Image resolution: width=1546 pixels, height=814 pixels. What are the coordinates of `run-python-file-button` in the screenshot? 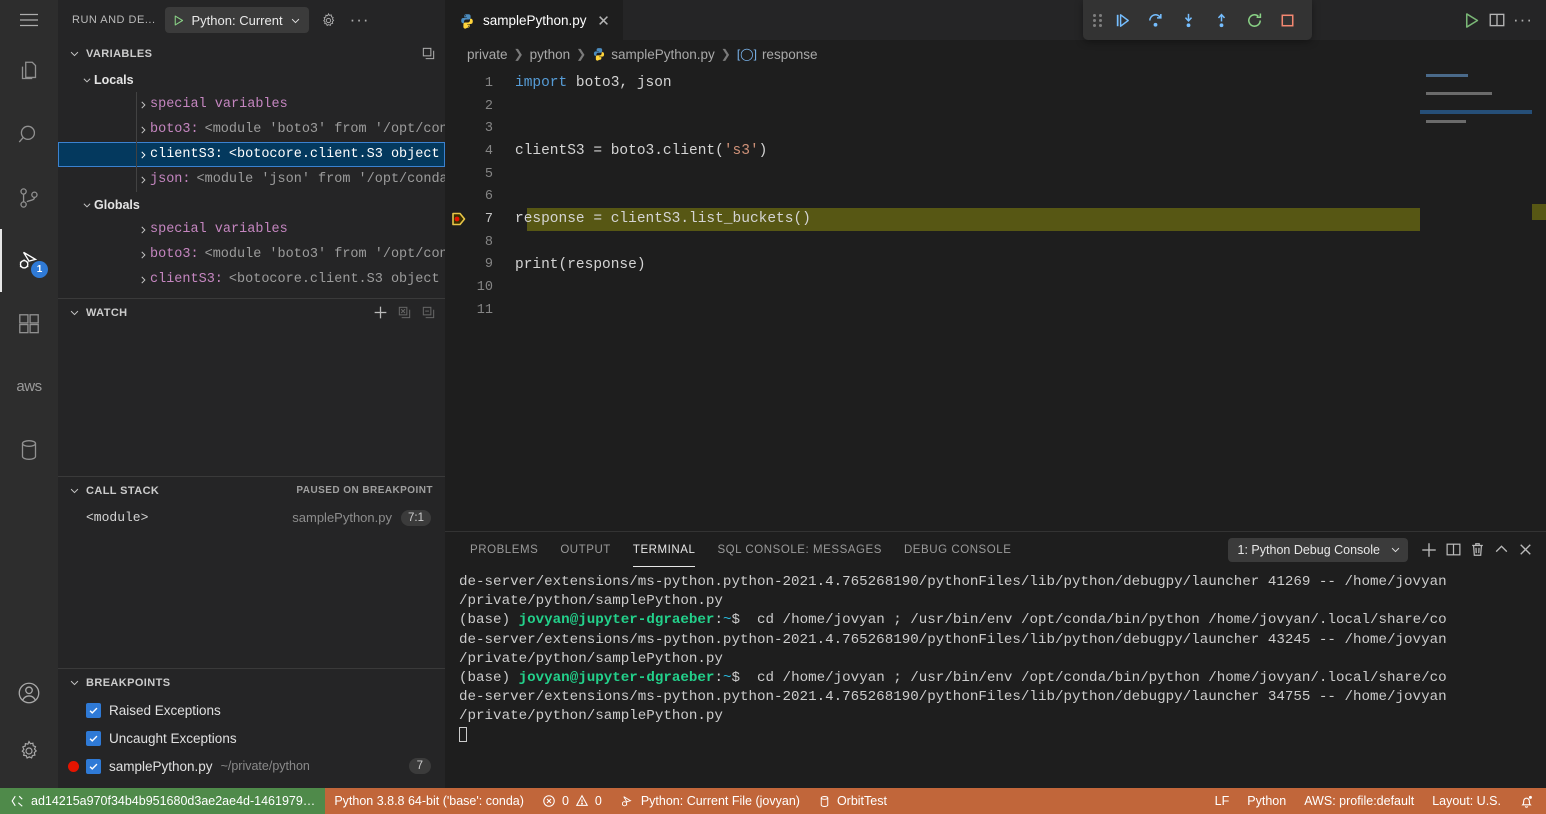 It's located at (1471, 20).